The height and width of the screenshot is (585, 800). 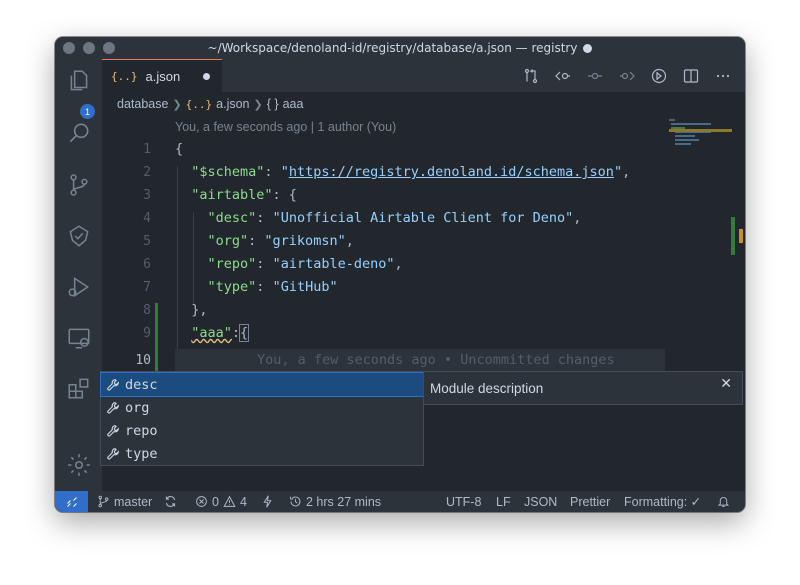 I want to click on suggestion-item-repo: repo, so click(x=262, y=430).